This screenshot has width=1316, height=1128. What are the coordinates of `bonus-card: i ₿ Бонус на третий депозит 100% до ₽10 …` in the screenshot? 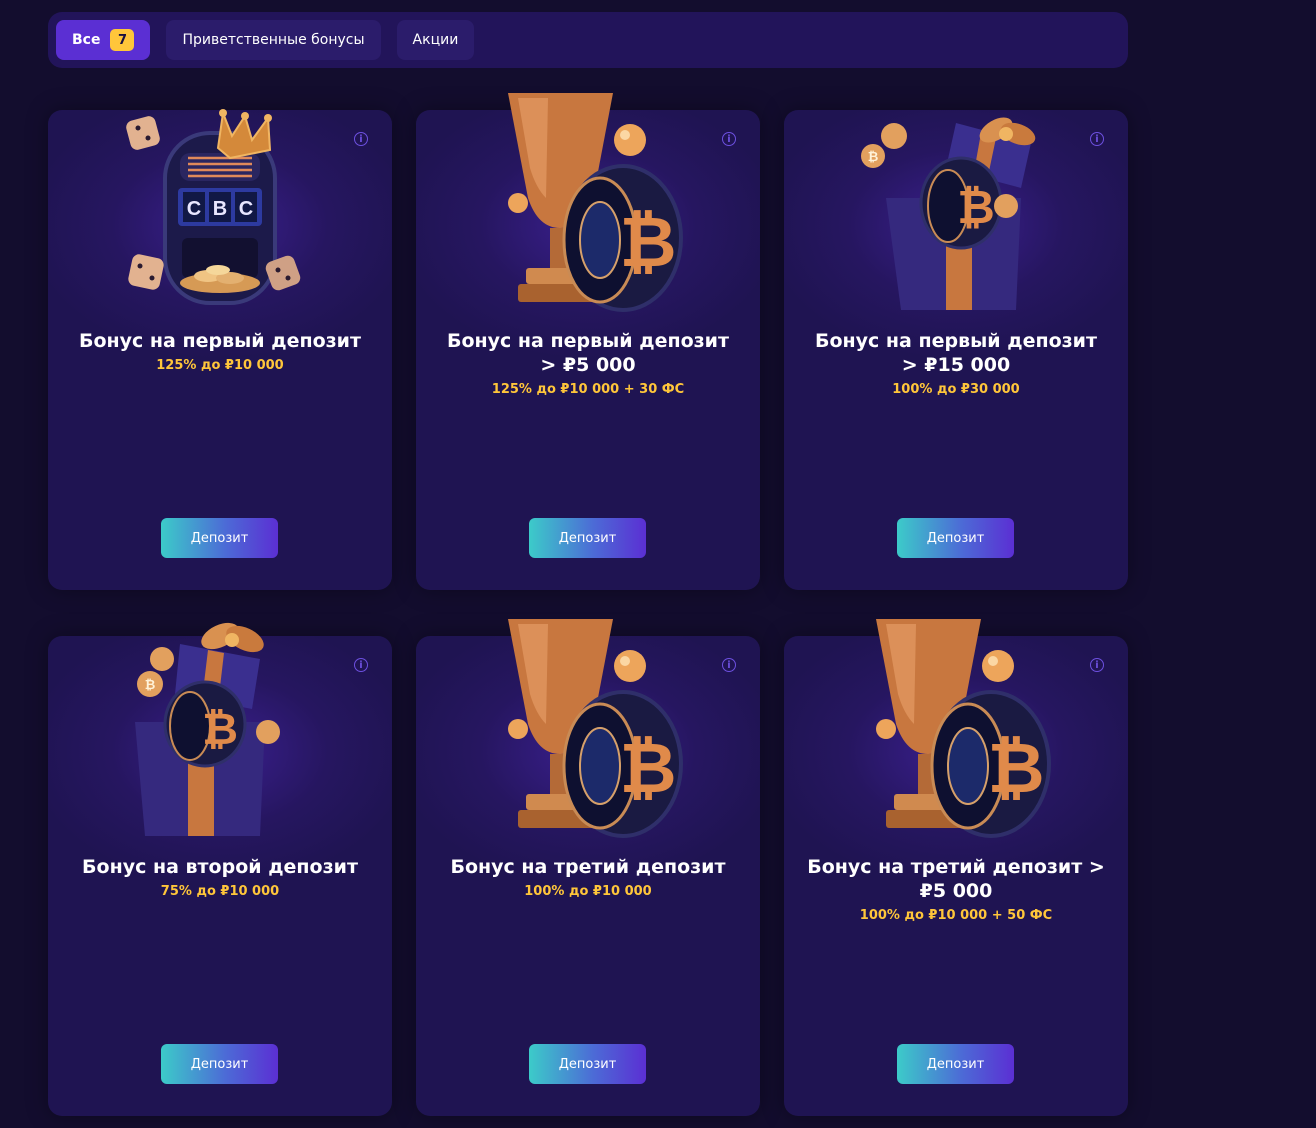 It's located at (588, 867).